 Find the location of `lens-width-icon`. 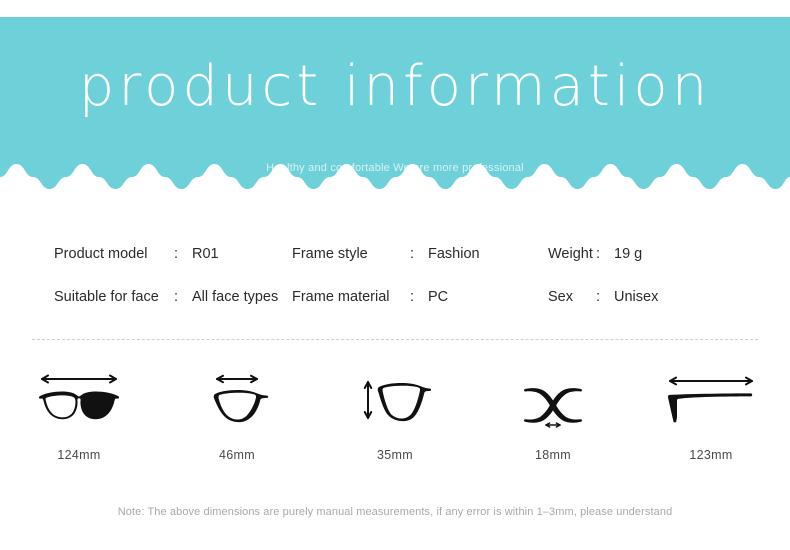

lens-width-icon is located at coordinates (241, 398).